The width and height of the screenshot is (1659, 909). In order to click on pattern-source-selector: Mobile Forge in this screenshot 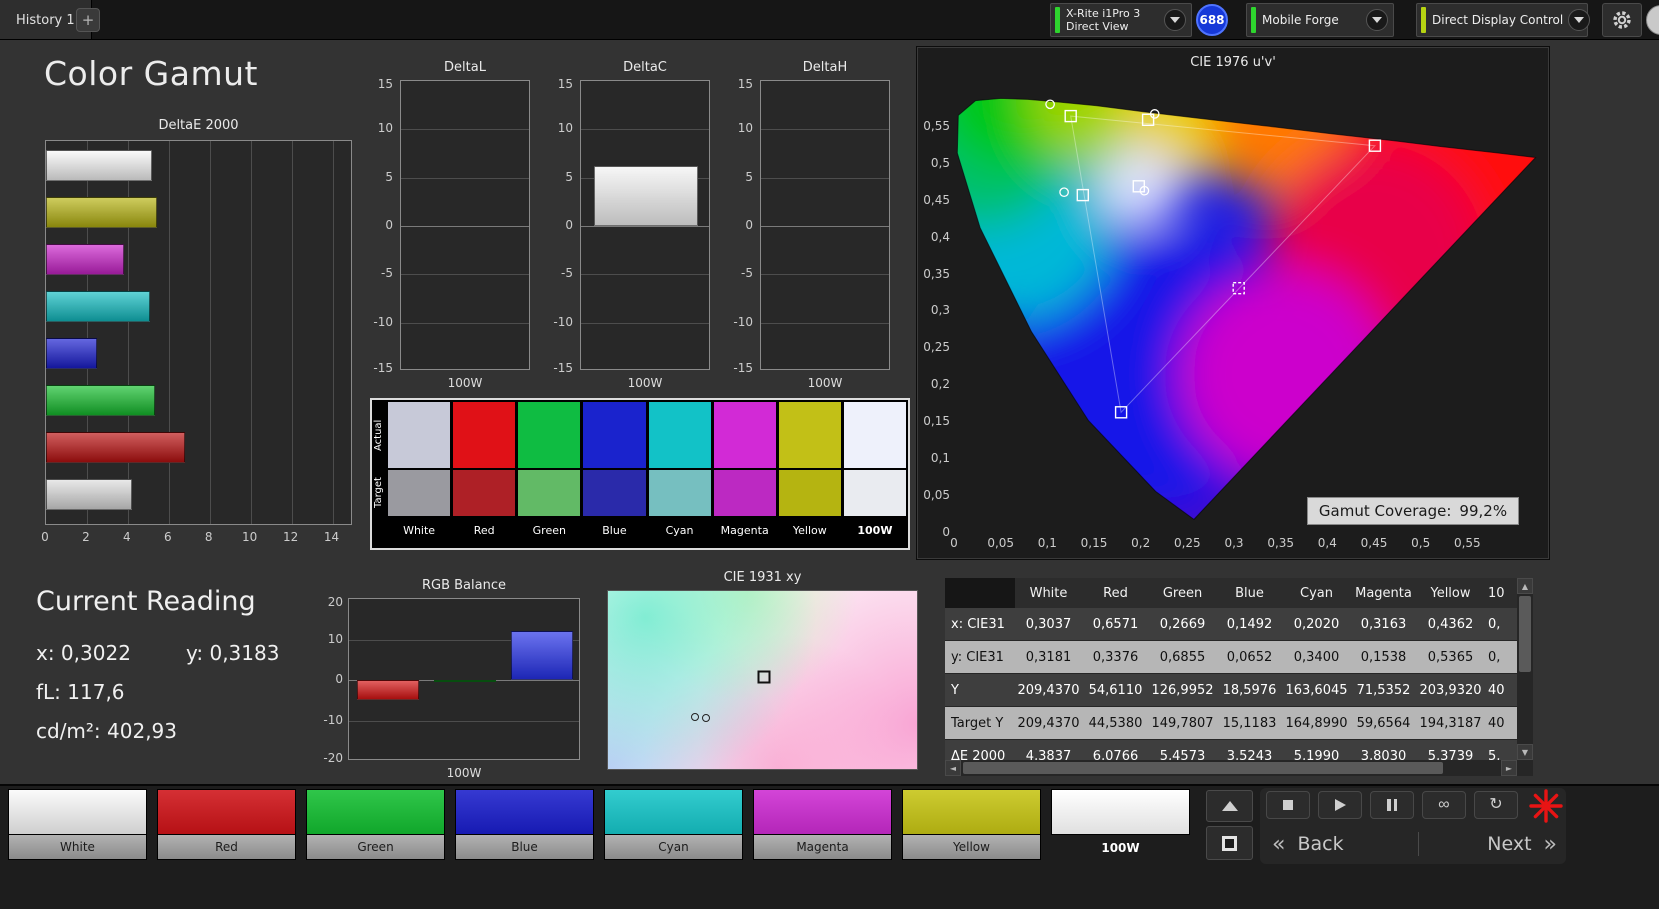, I will do `click(1320, 20)`.